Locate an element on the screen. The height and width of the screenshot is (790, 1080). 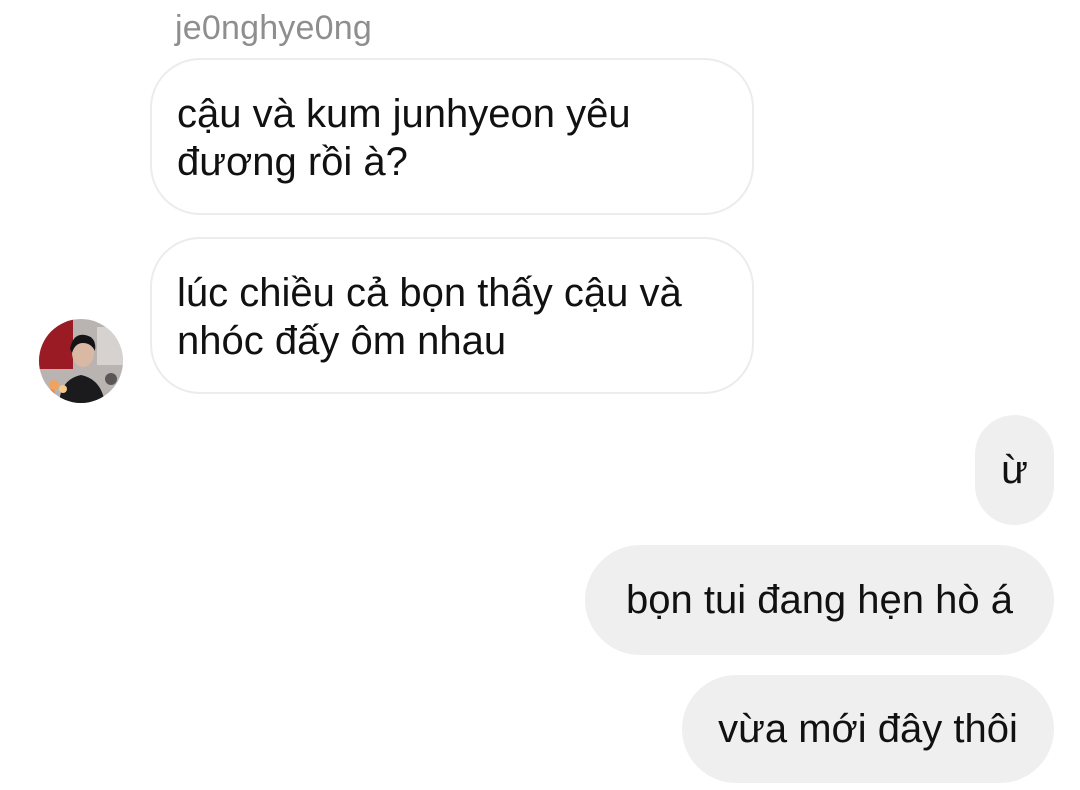
message-text: ừ is located at coordinates (1014, 470).